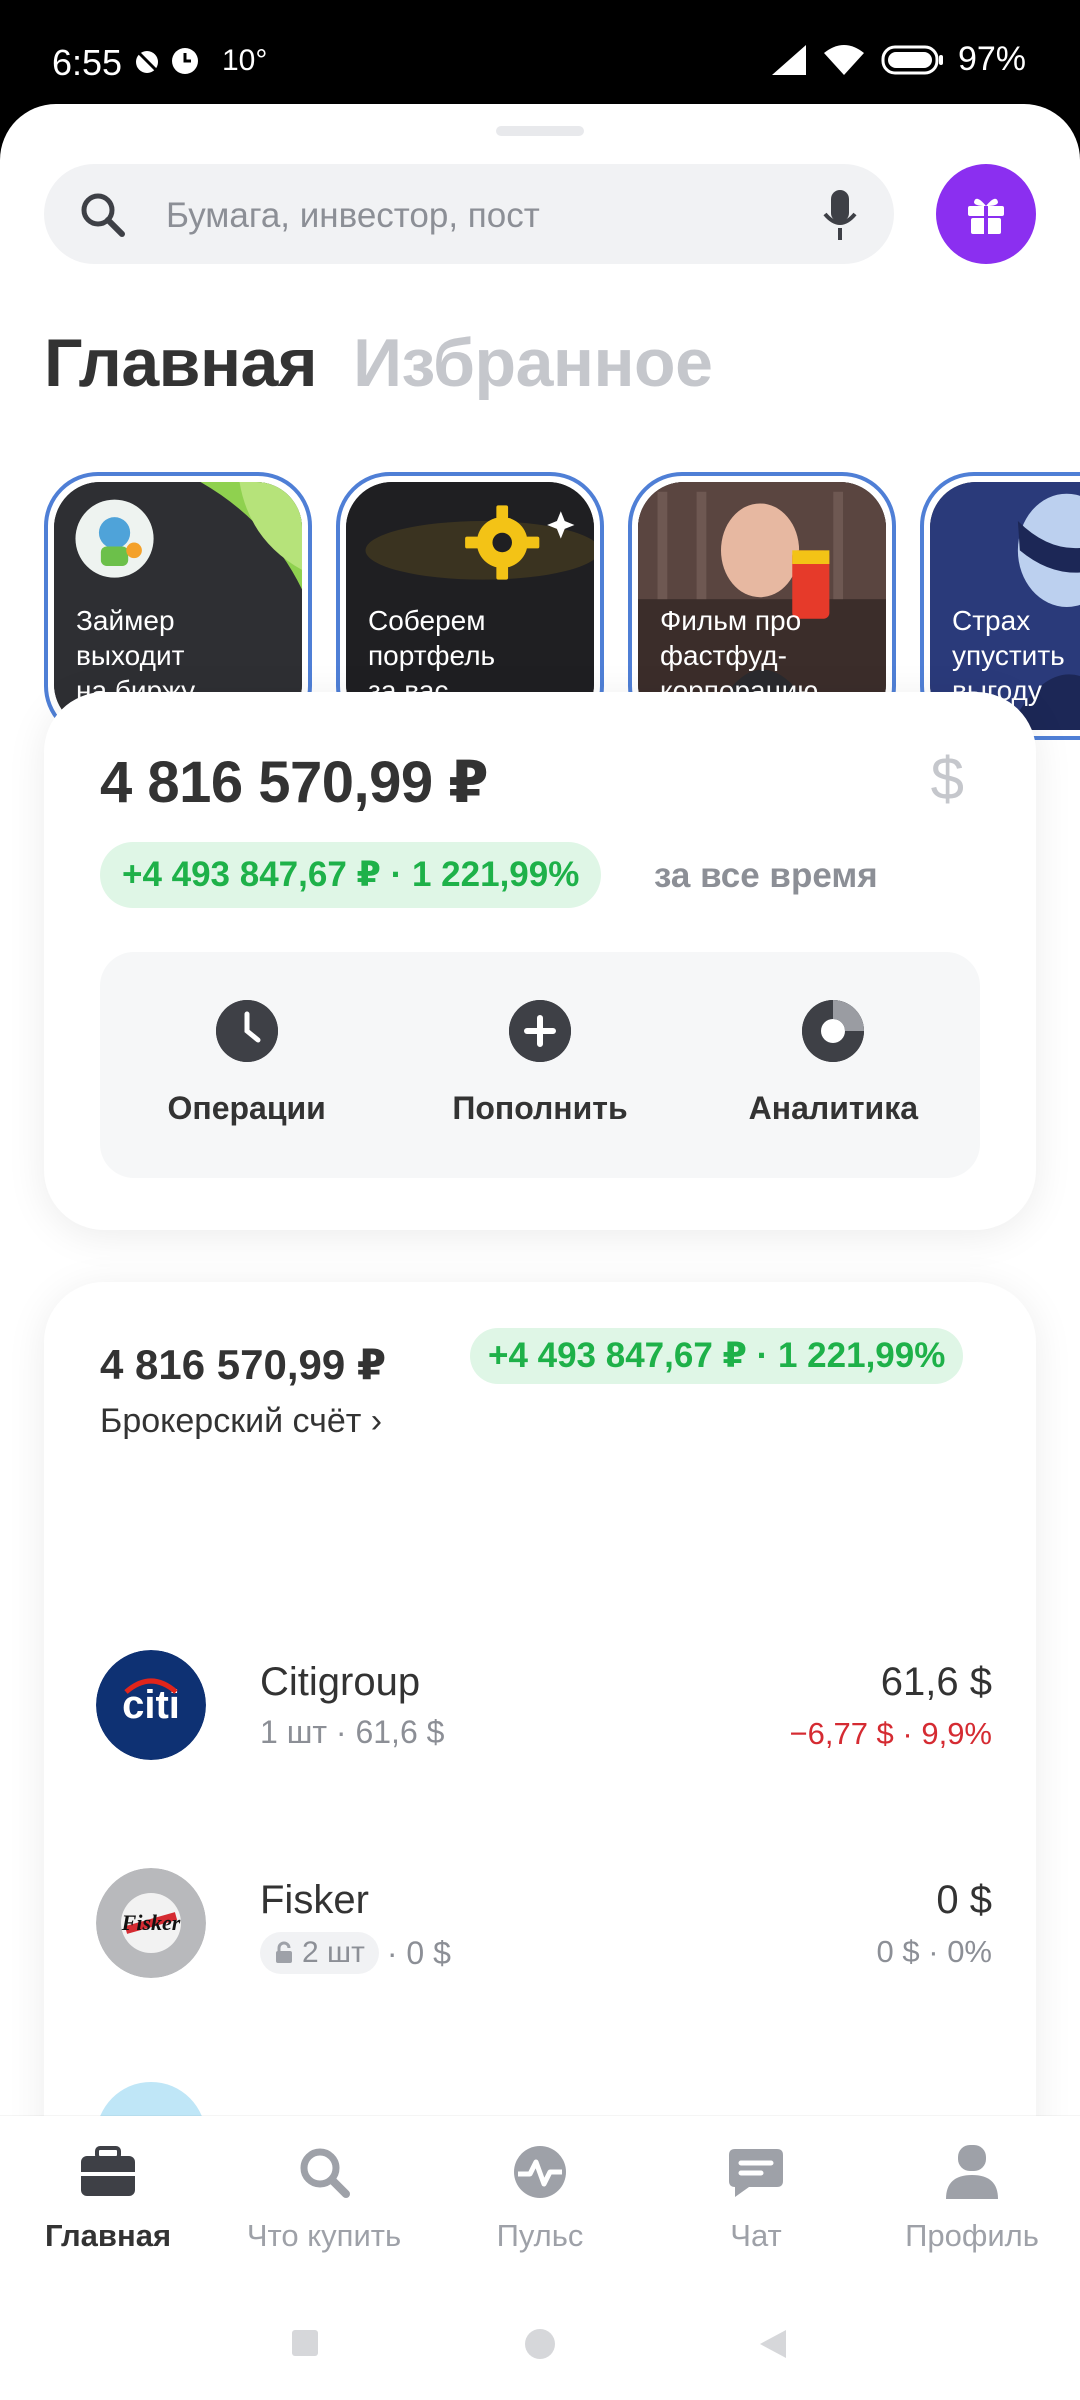  Describe the element at coordinates (185, 61) in the screenshot. I see `clock-status-icon` at that location.